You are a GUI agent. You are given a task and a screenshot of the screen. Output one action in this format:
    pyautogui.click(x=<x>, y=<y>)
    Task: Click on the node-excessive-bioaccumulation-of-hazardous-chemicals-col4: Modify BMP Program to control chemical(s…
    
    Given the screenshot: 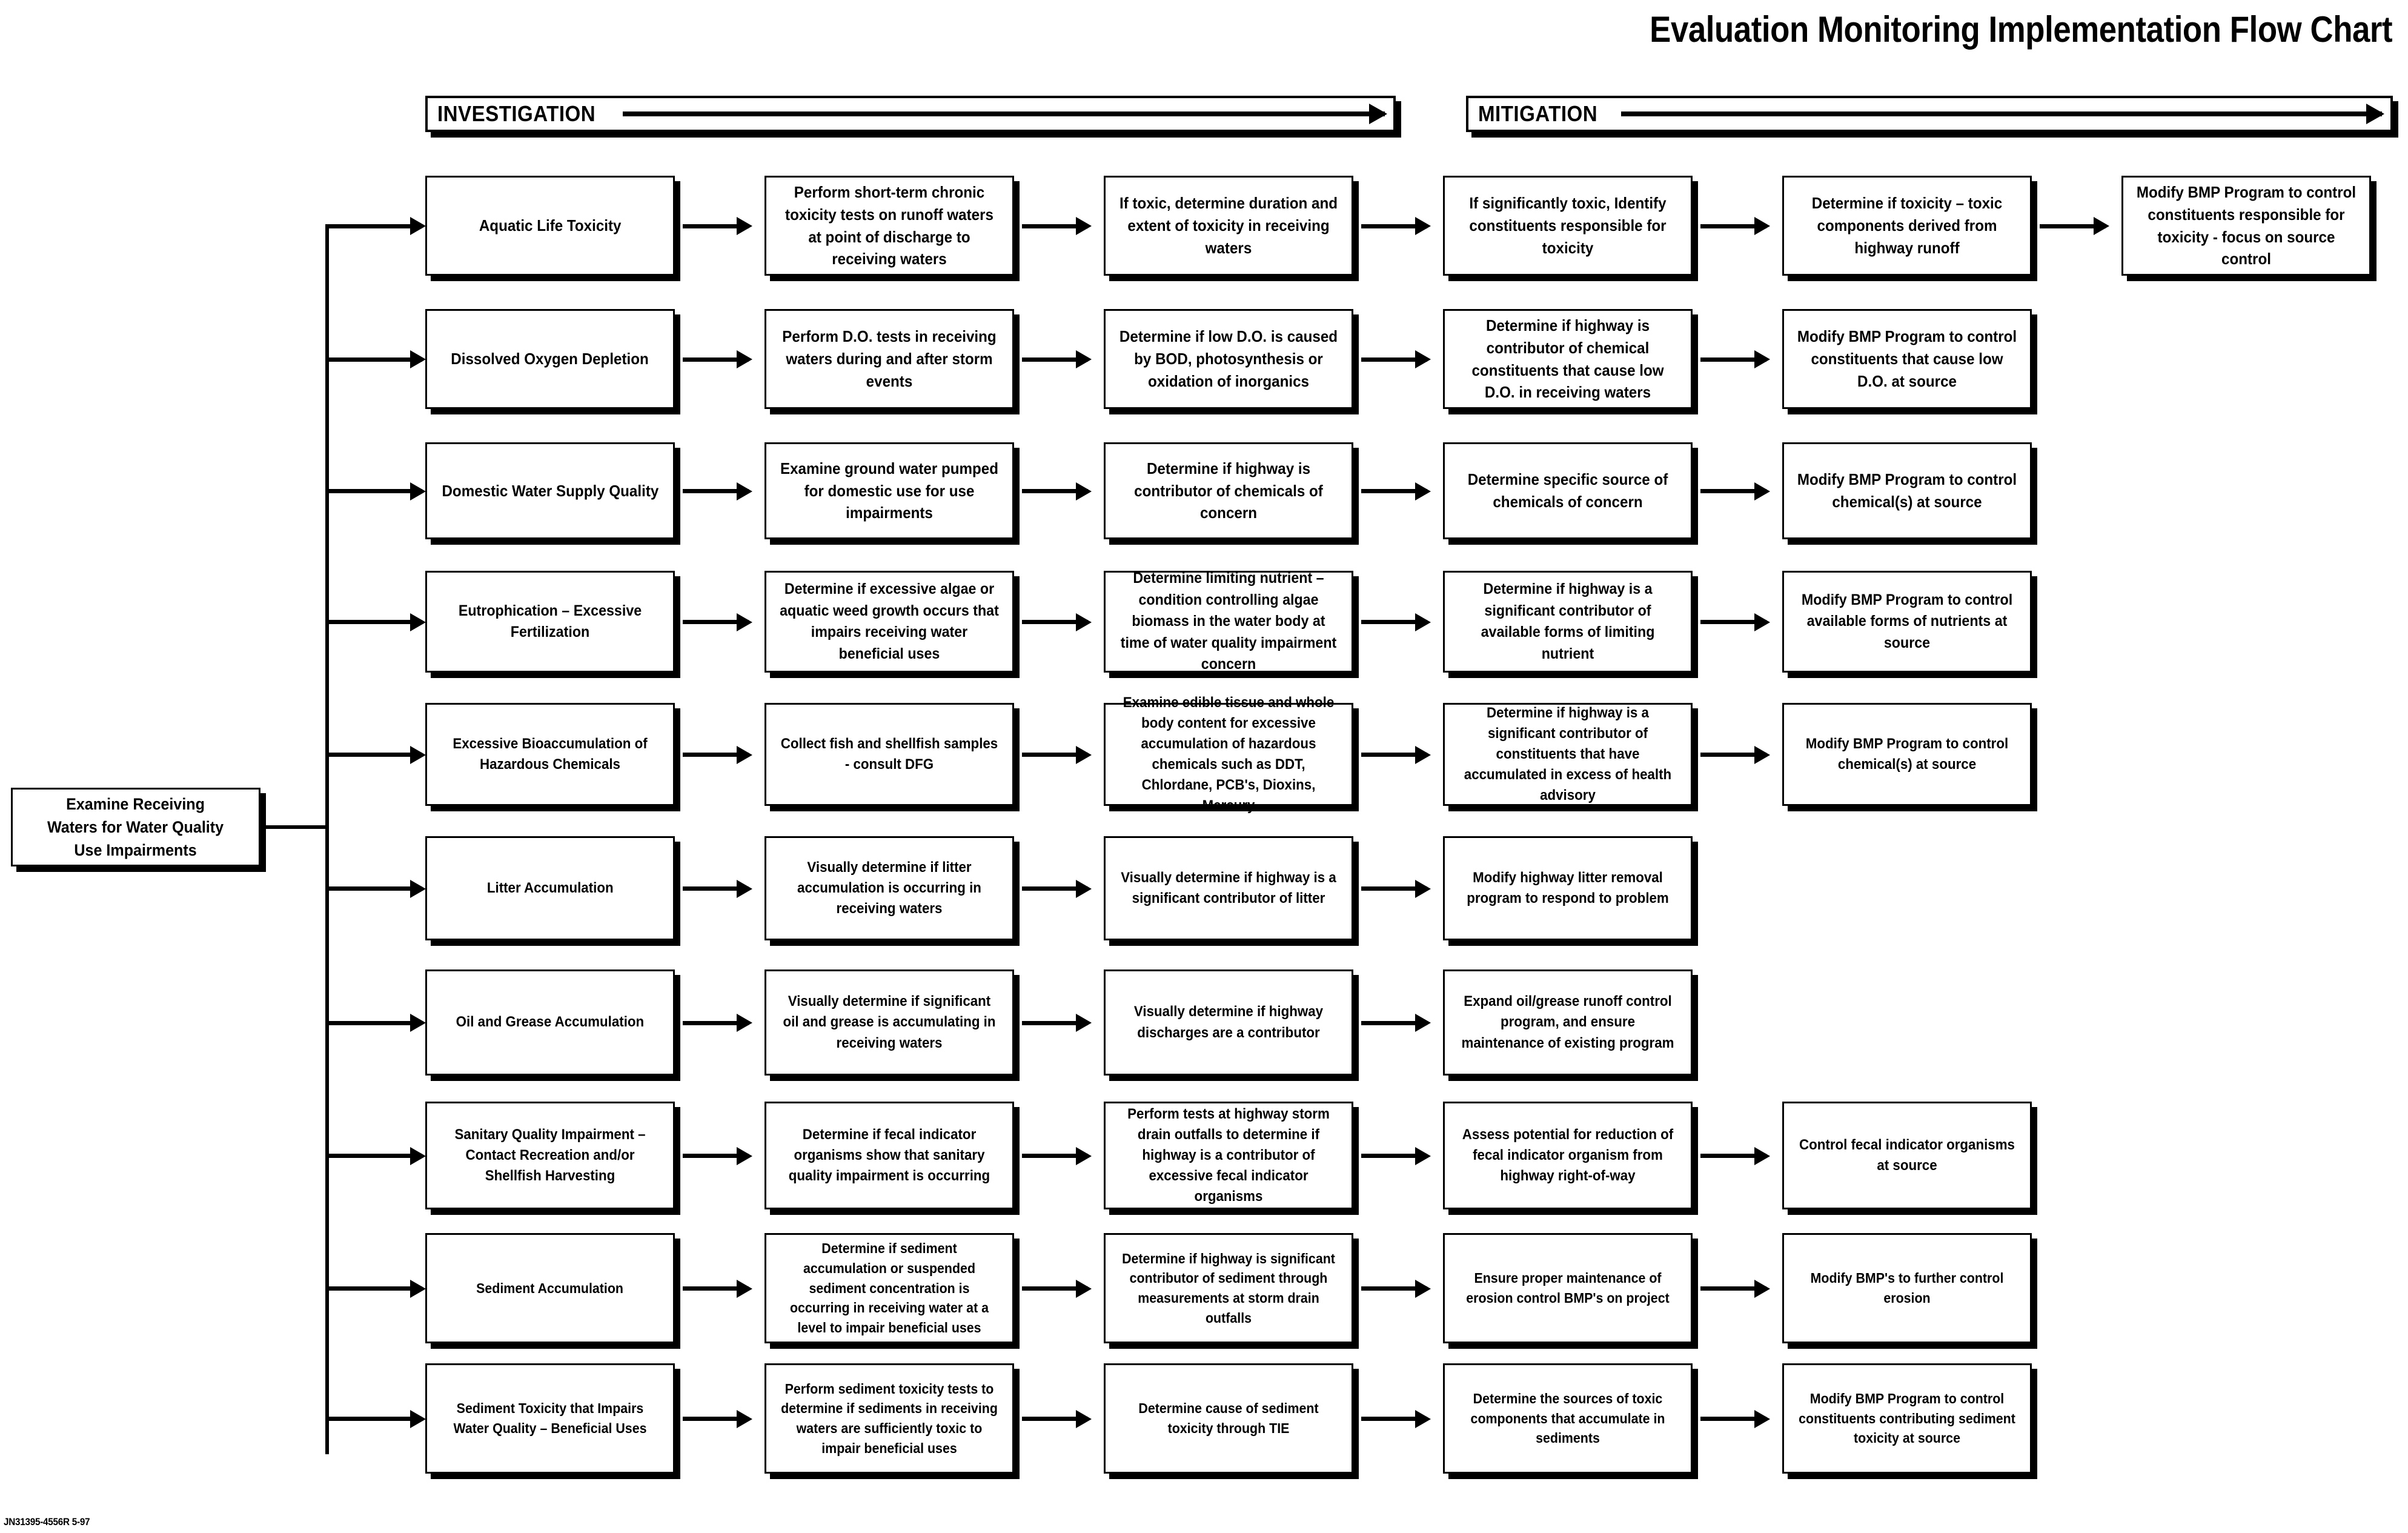 What is the action you would take?
    pyautogui.click(x=1907, y=755)
    